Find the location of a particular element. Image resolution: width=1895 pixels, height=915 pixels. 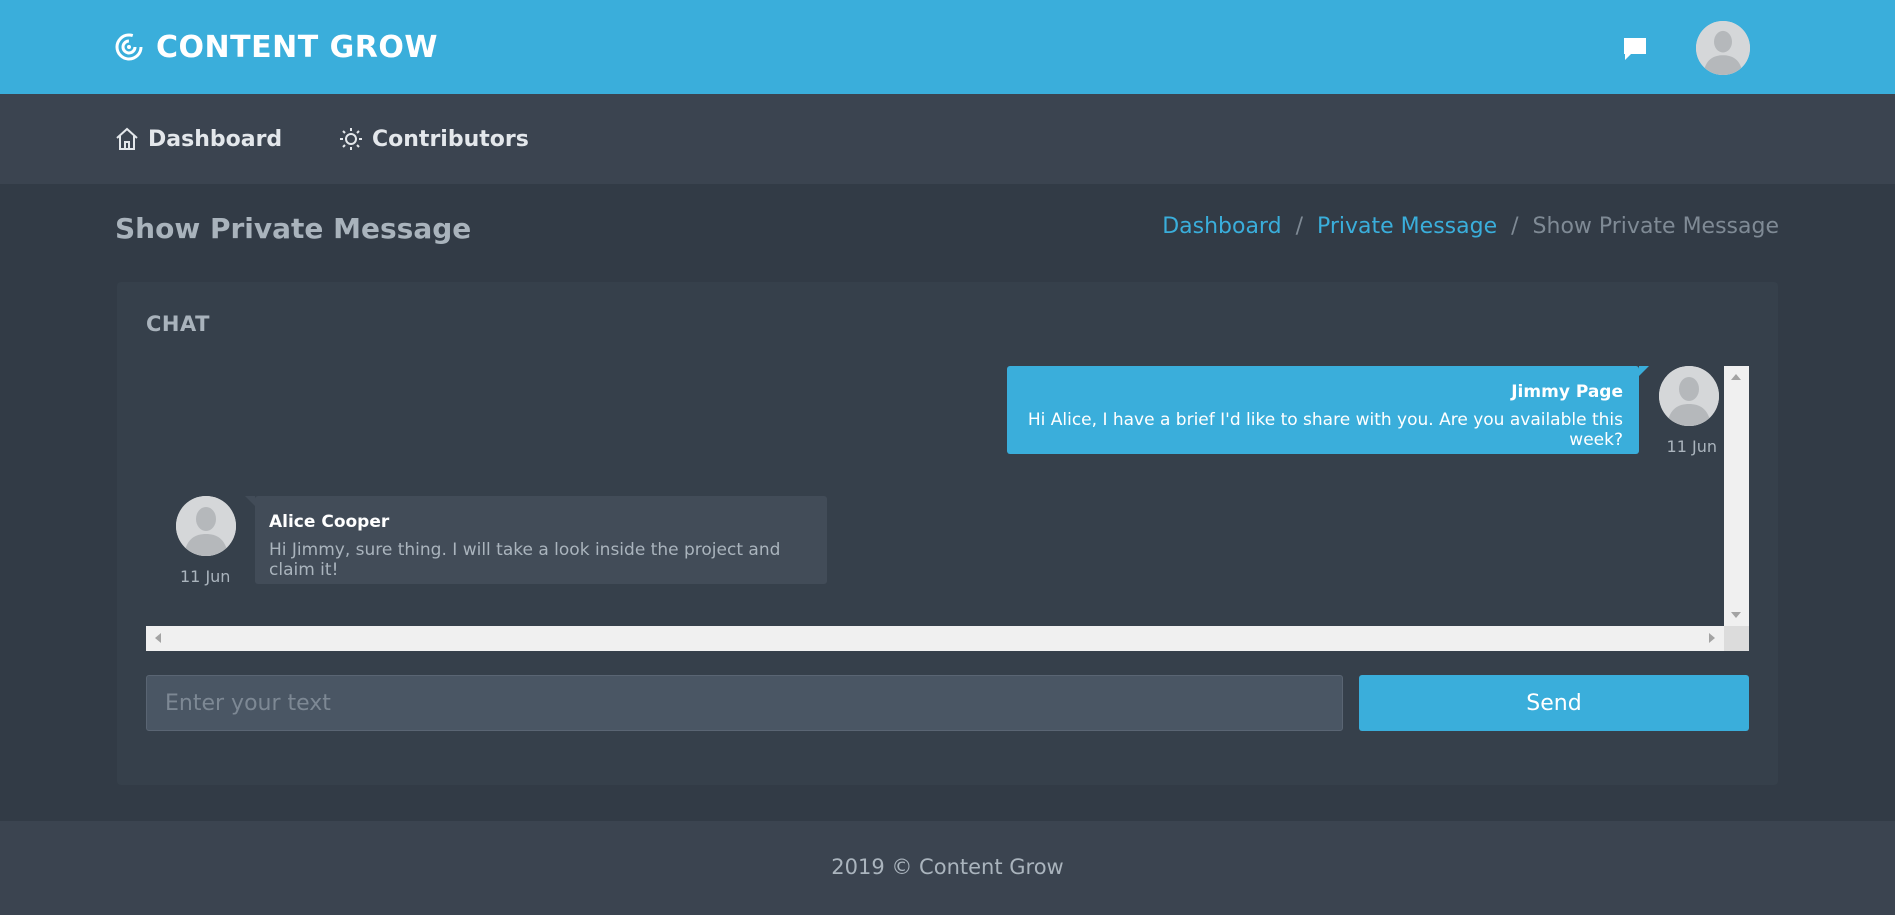

chat-bubble-icon is located at coordinates (1635, 49).